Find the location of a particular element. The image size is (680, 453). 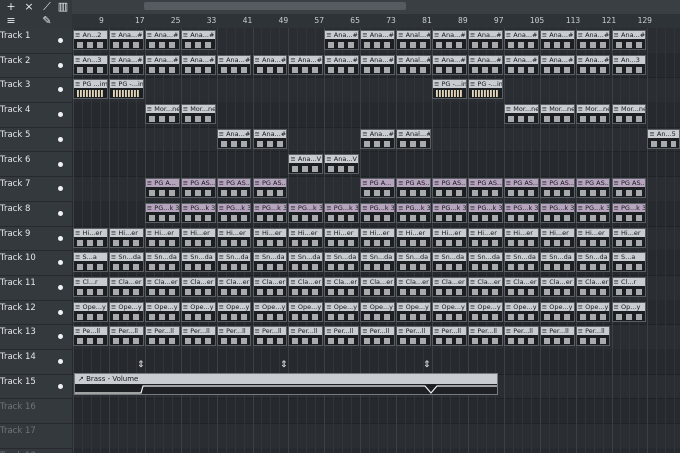

pattern-clip: ≡ Pe...ll is located at coordinates (90, 336).